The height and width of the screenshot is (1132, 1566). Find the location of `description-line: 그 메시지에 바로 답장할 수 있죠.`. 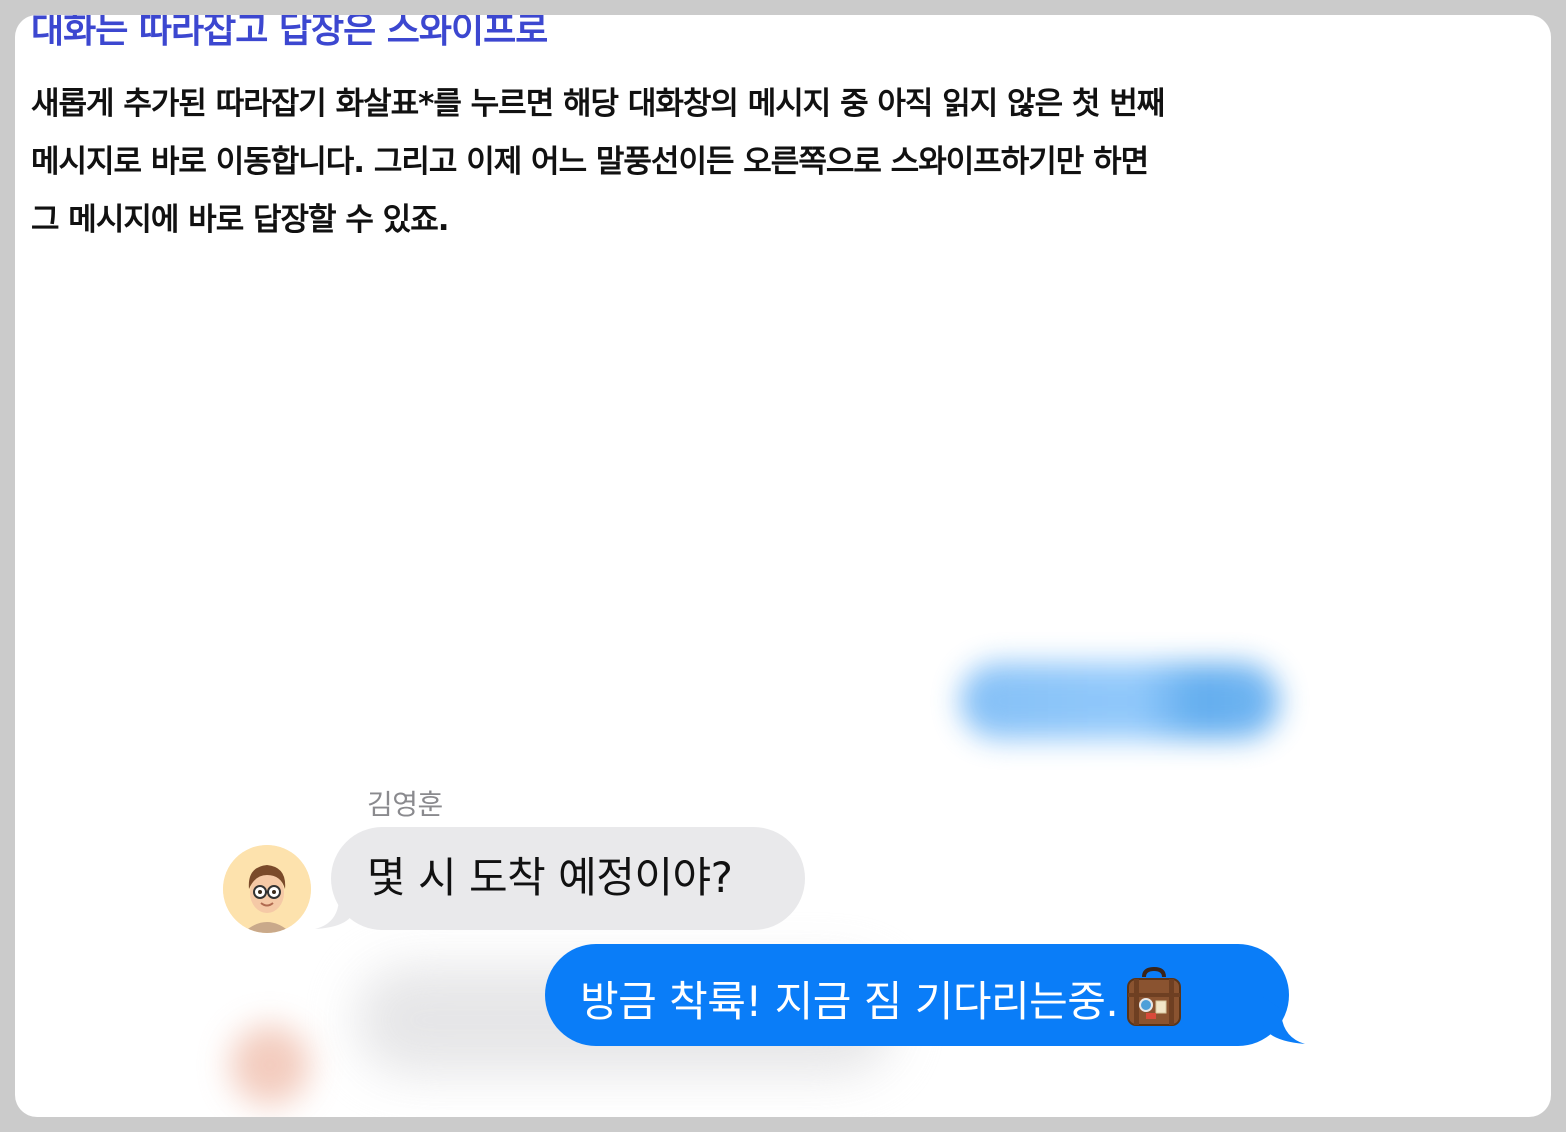

description-line: 그 메시지에 바로 답장할 수 있죠. is located at coordinates (240, 220).